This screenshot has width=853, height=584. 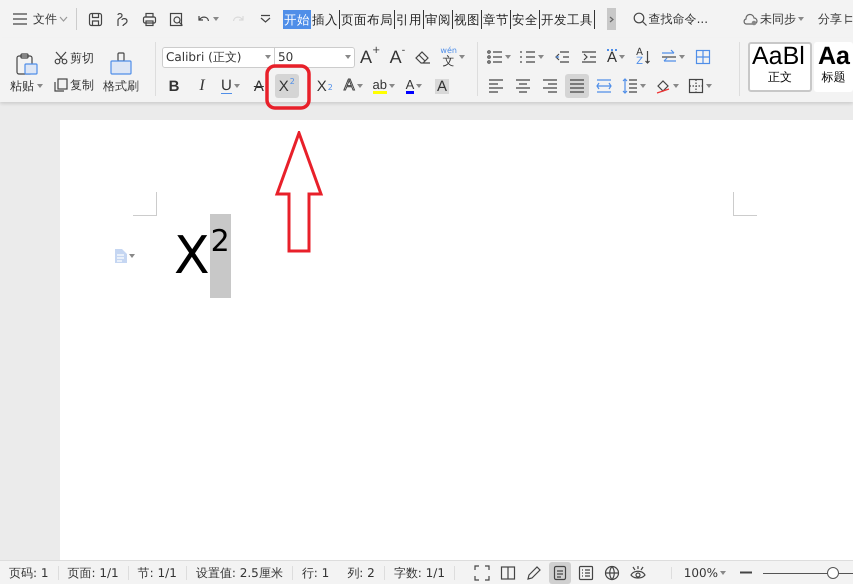 I want to click on scissors-icon, so click(x=61, y=57).